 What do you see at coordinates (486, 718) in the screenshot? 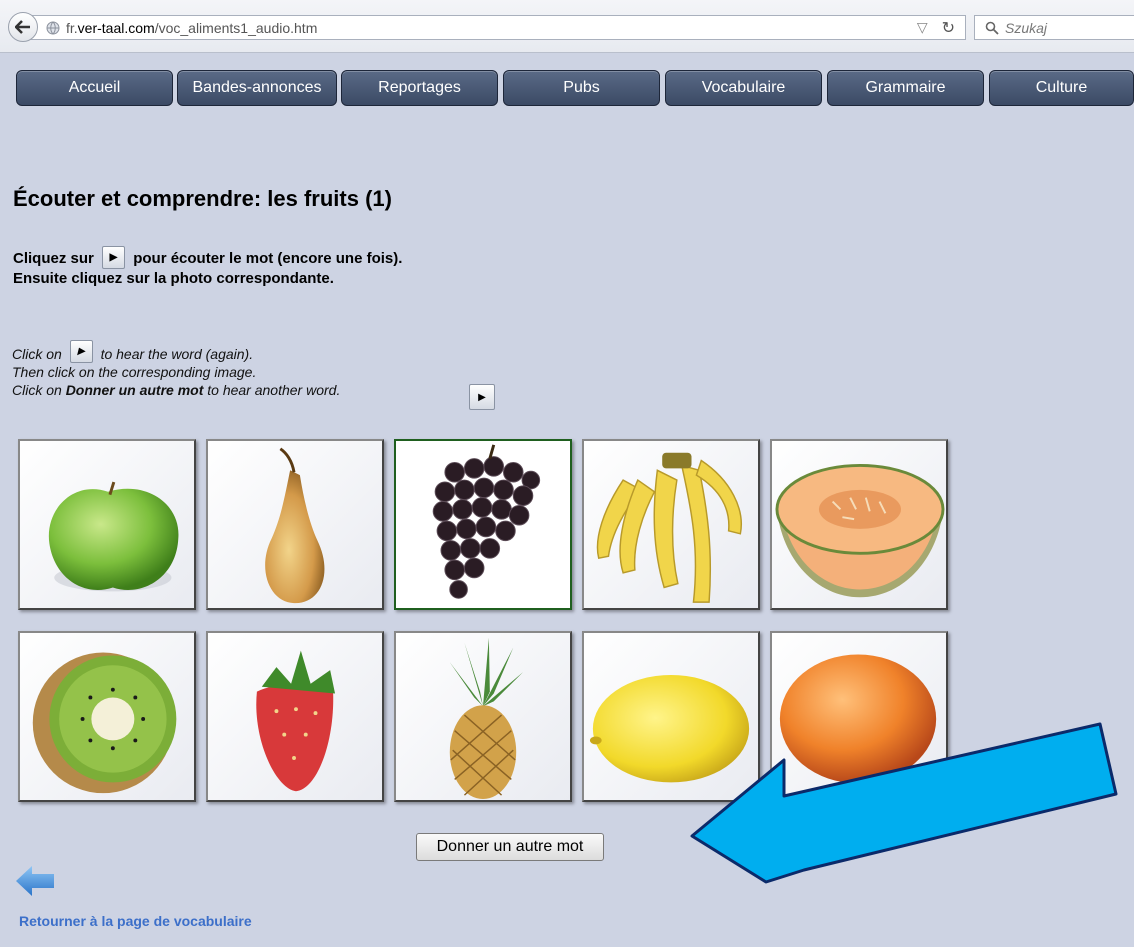
I see `pineapple-image` at bounding box center [486, 718].